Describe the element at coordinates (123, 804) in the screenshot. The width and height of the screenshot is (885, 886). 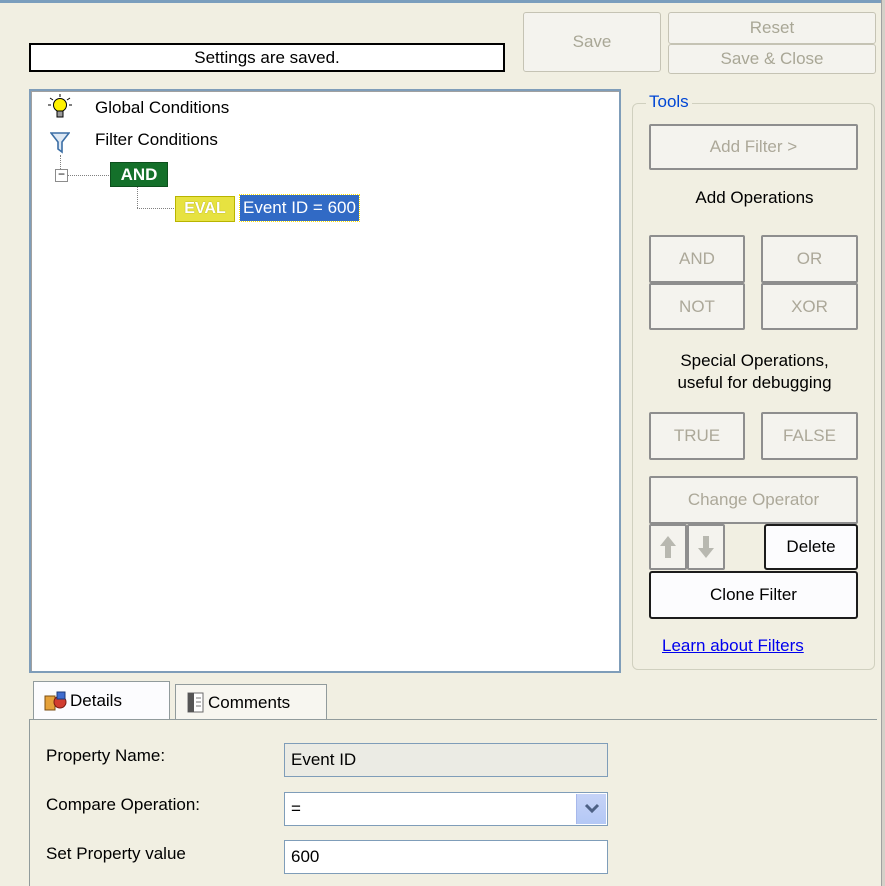
I see `compare-operation-label: Compare Operation:` at that location.